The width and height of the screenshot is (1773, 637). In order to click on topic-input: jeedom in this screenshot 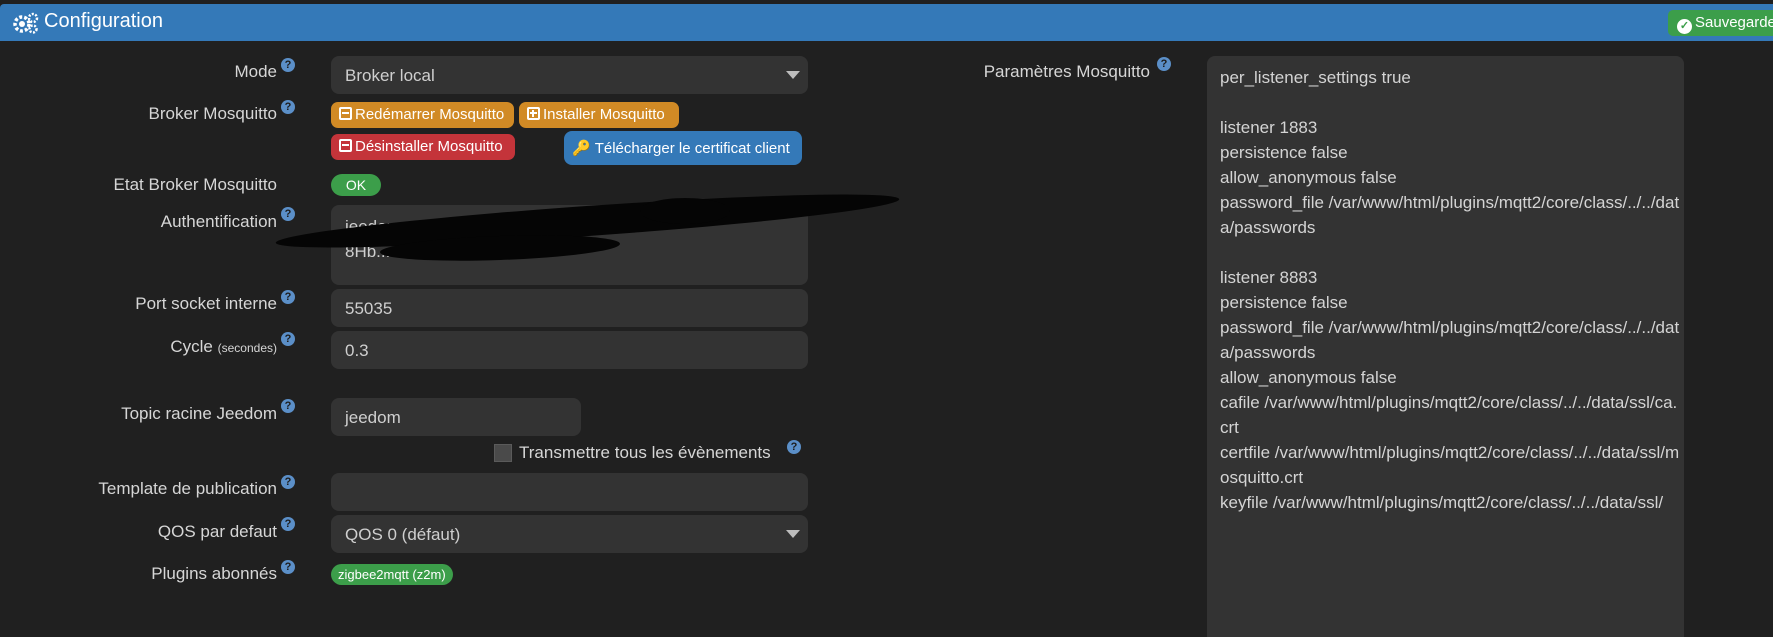, I will do `click(456, 417)`.